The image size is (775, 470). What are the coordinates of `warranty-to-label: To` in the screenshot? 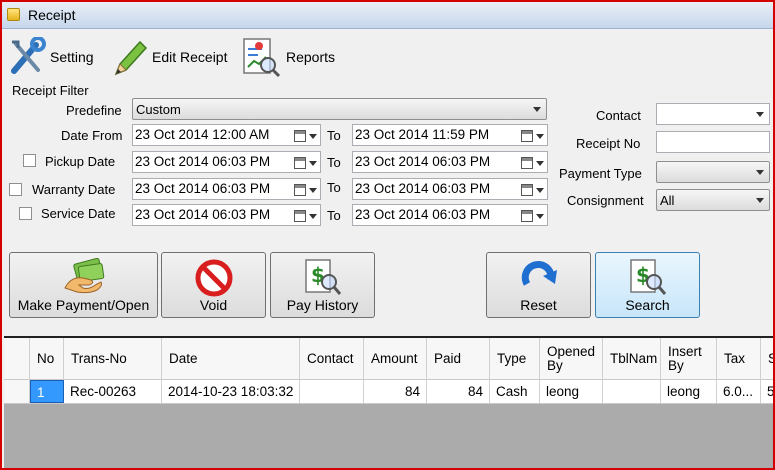 It's located at (334, 187).